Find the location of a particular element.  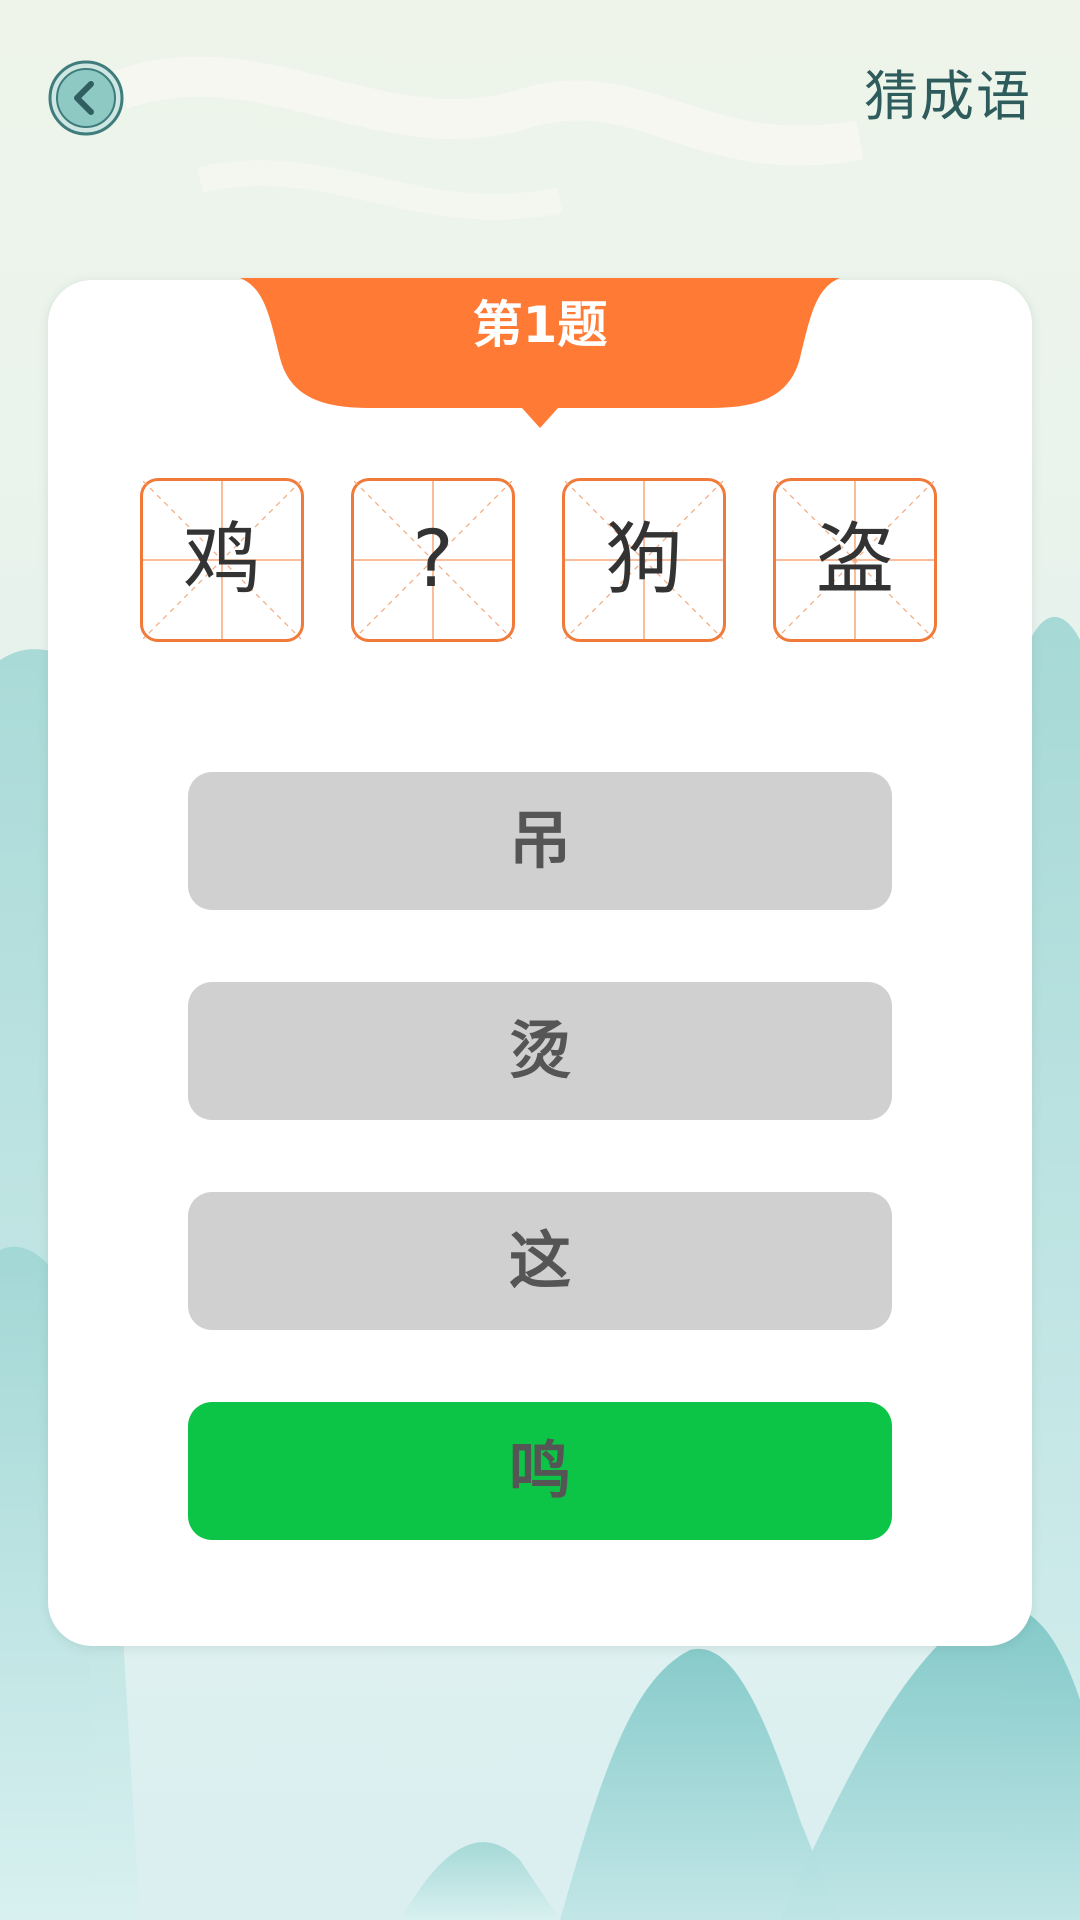

idiom-char-box: 鸡 is located at coordinates (222, 560).